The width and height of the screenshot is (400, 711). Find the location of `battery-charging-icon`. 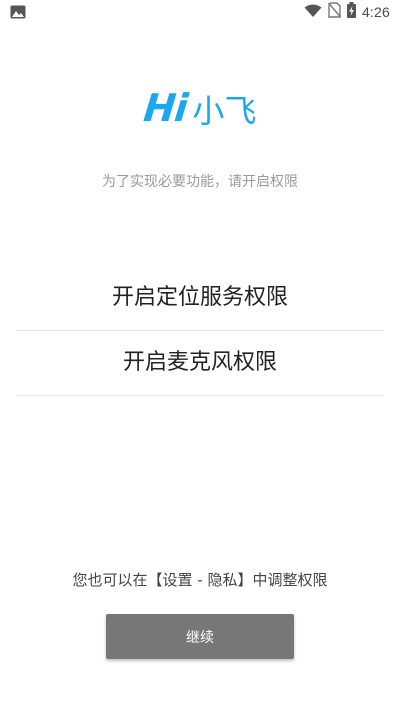

battery-charging-icon is located at coordinates (351, 12).